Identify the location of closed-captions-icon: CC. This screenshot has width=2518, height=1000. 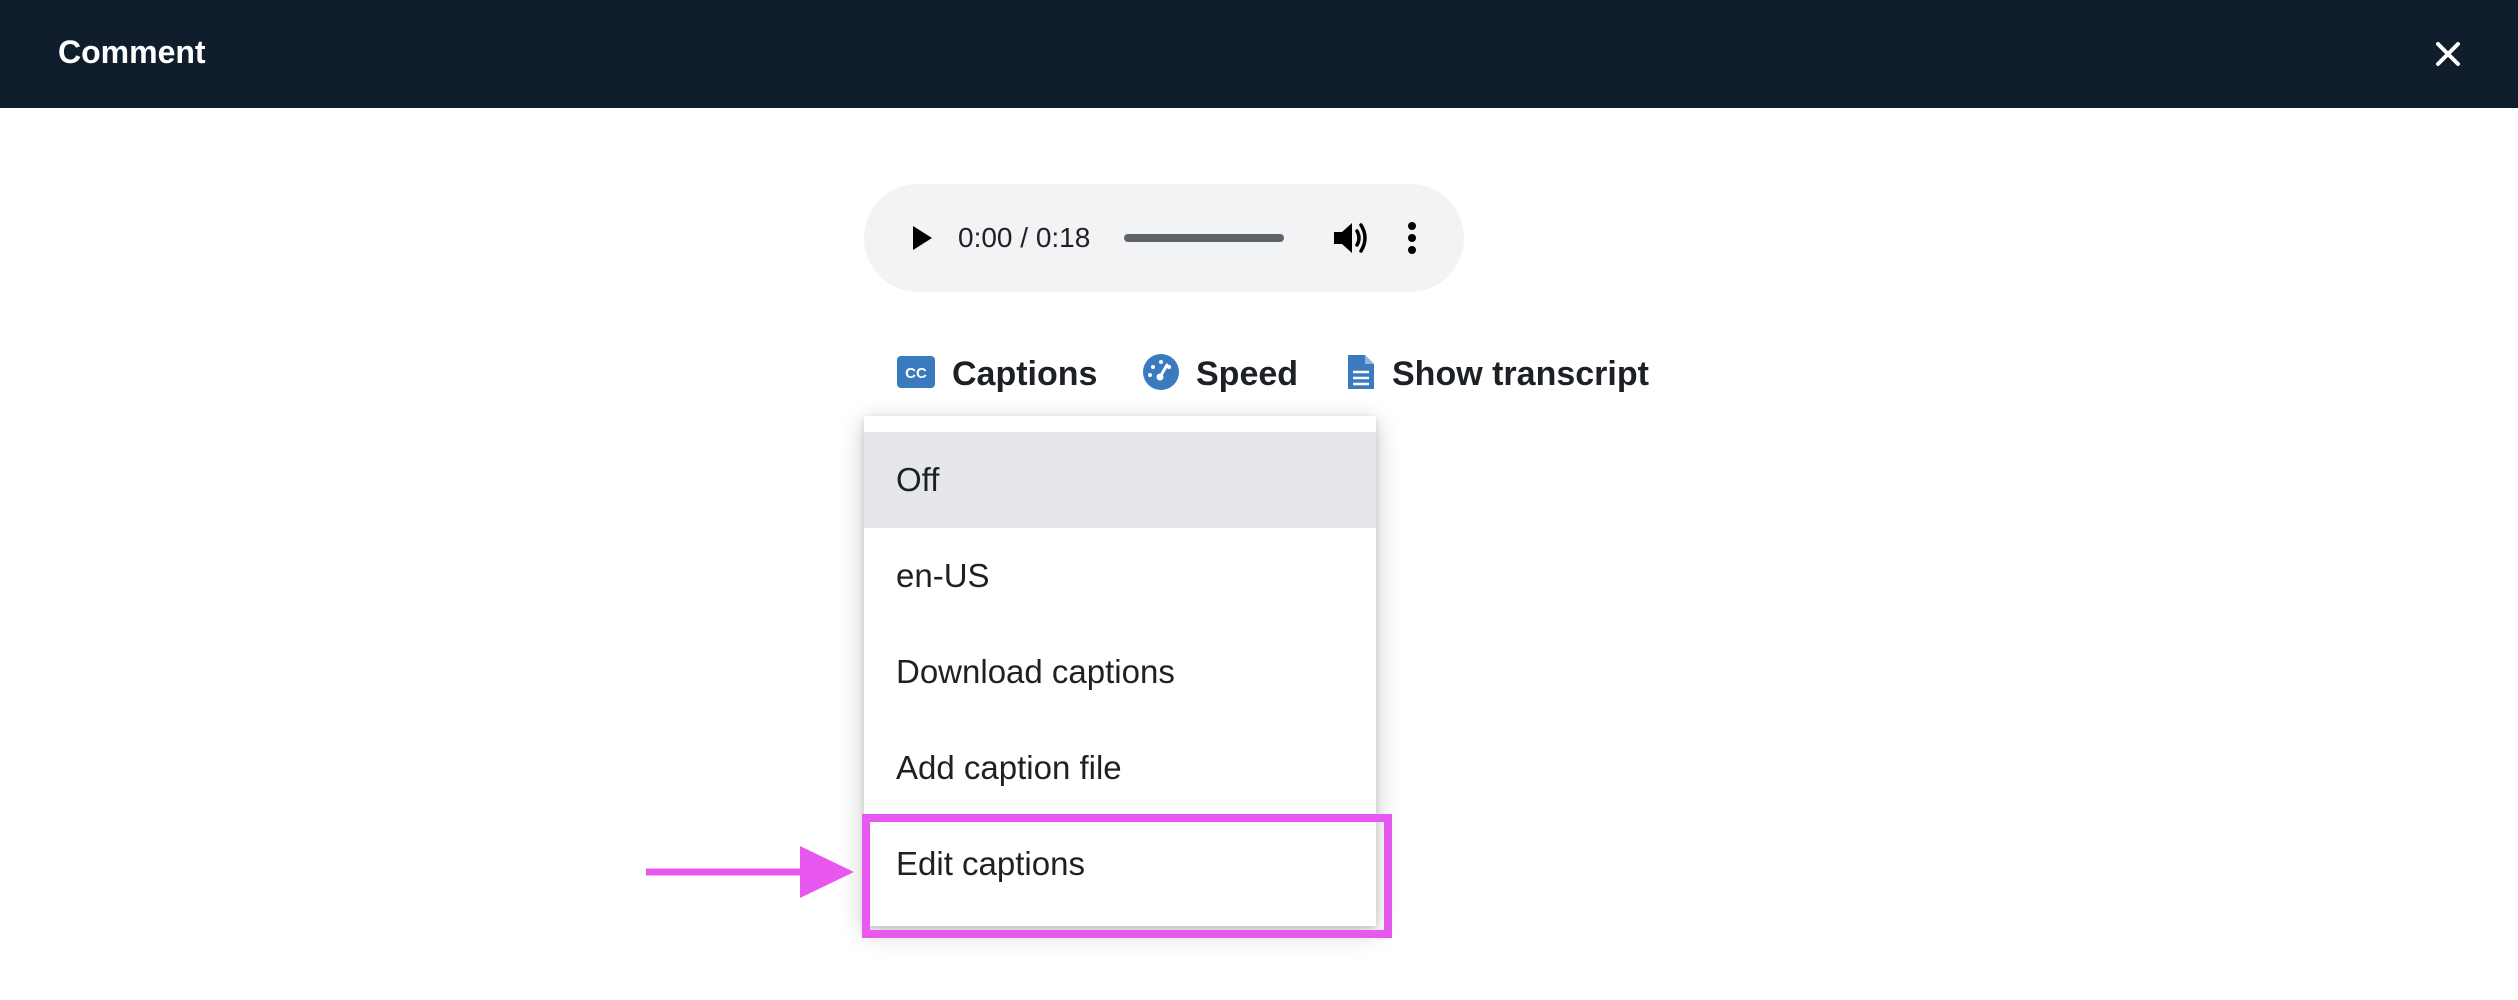
(916, 374).